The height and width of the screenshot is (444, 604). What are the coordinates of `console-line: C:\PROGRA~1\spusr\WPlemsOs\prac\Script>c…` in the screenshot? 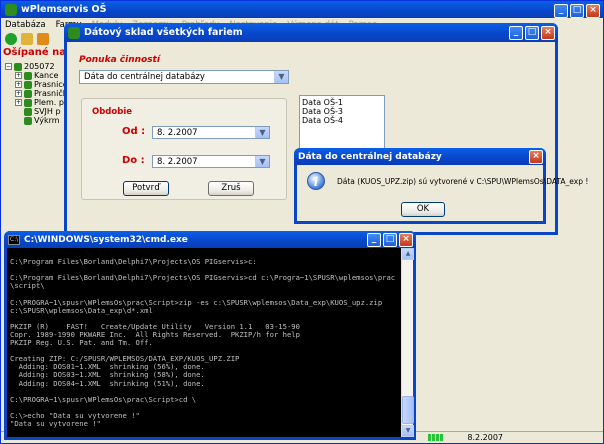 It's located at (103, 399).